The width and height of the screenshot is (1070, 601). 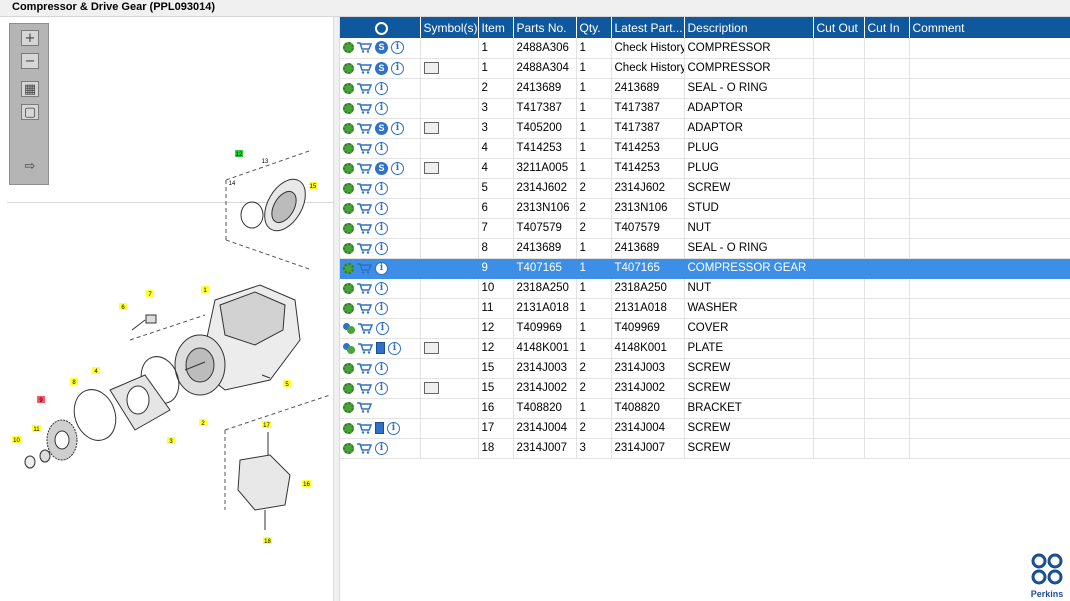 I want to click on table-row: Si 1 2488A306 1 Check History COMPRESSOR, so click(x=705, y=48).